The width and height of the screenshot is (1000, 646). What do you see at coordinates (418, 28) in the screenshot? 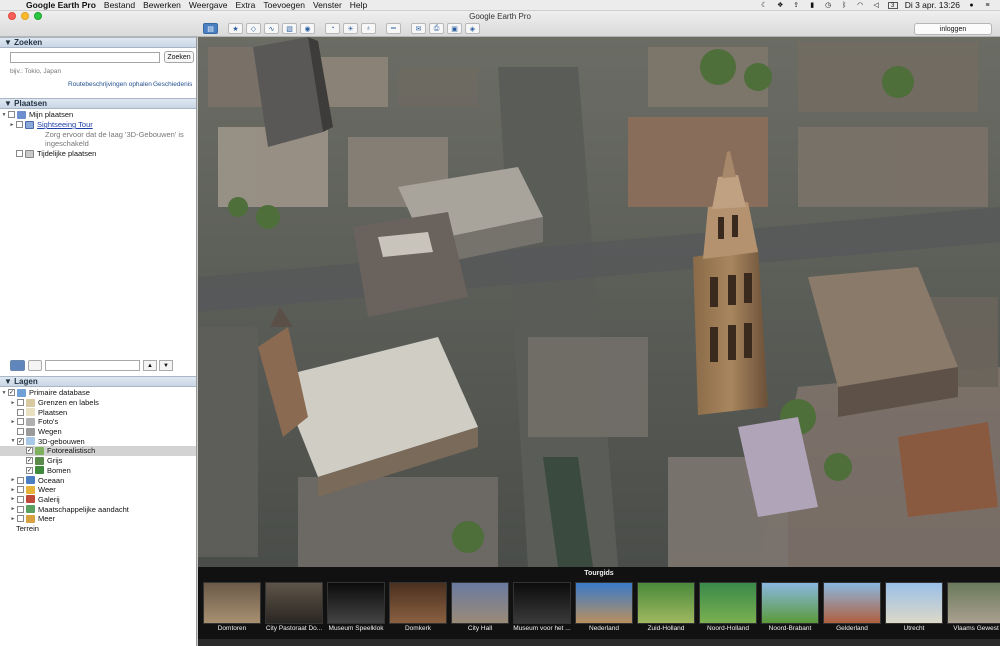
I see `email-icon: ✉` at bounding box center [418, 28].